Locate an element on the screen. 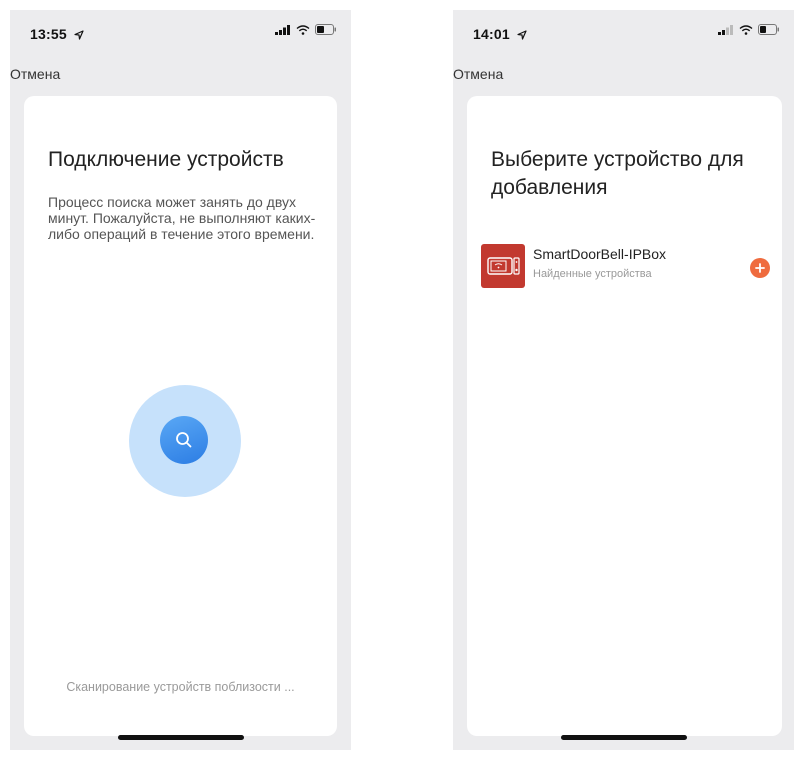 The width and height of the screenshot is (794, 760). device-name: SmartDoorBell-IPBox is located at coordinates (600, 254).